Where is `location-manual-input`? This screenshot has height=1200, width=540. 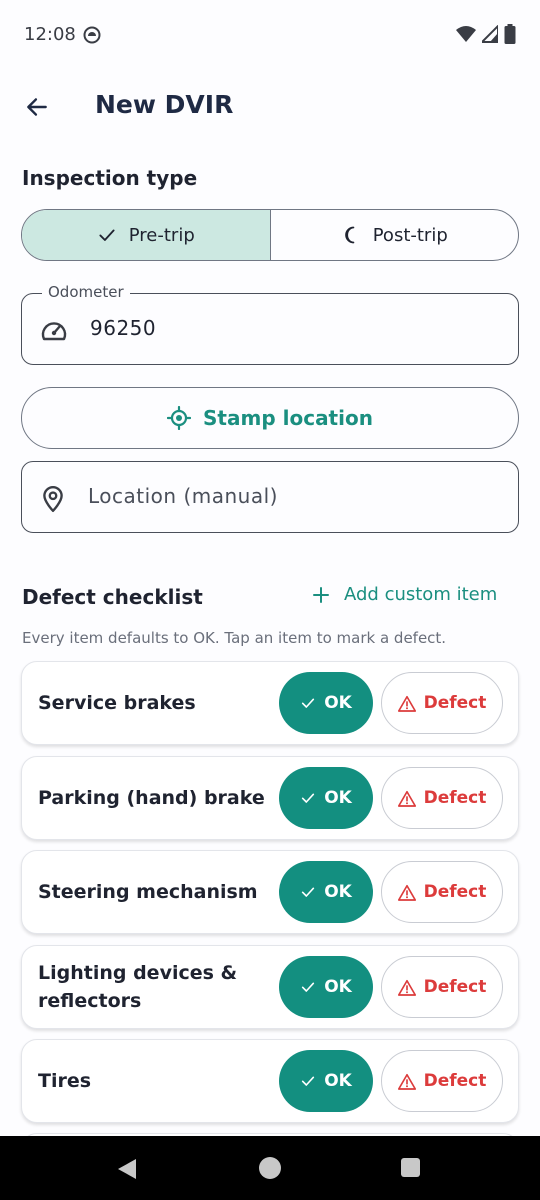 location-manual-input is located at coordinates (288, 496).